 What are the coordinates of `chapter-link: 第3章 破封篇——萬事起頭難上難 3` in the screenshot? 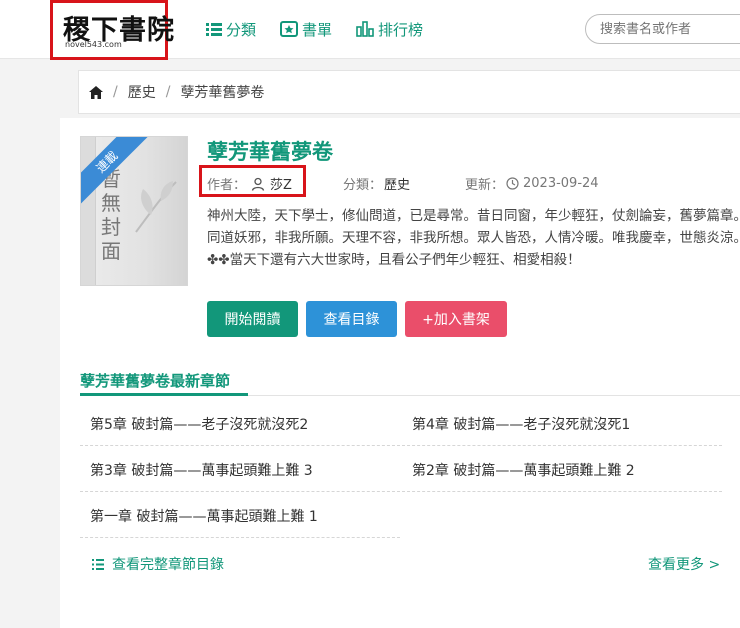 It's located at (240, 470).